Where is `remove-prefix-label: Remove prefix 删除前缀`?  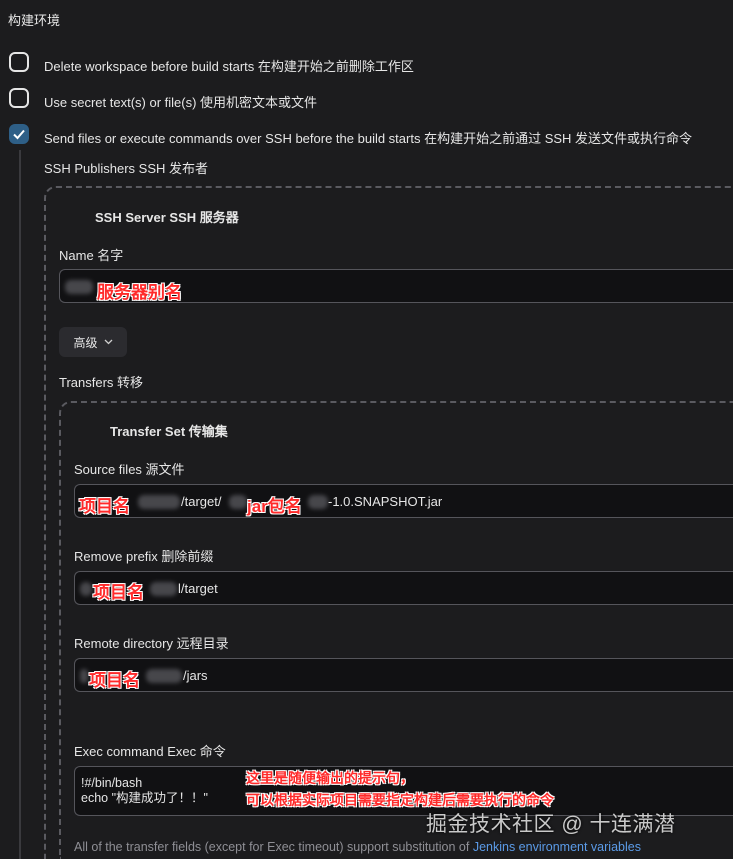 remove-prefix-label: Remove prefix 删除前缀 is located at coordinates (144, 556).